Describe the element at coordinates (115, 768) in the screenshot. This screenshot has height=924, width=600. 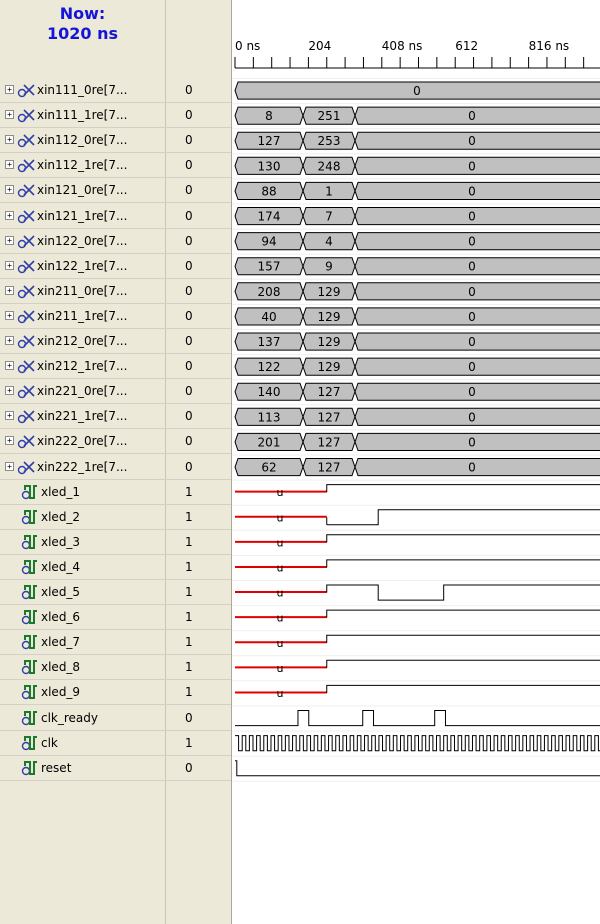
I see `signal-row: reset 0` at that location.